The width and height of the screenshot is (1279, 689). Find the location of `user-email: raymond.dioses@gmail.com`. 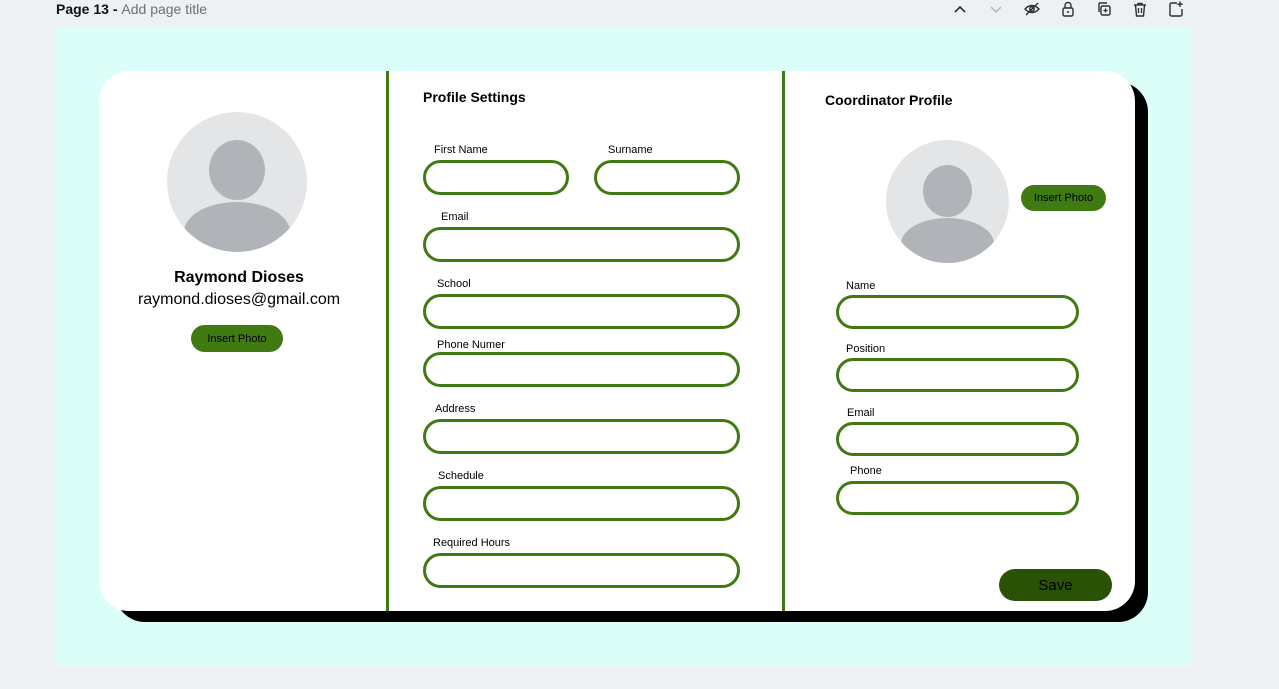

user-email: raymond.dioses@gmail.com is located at coordinates (239, 299).